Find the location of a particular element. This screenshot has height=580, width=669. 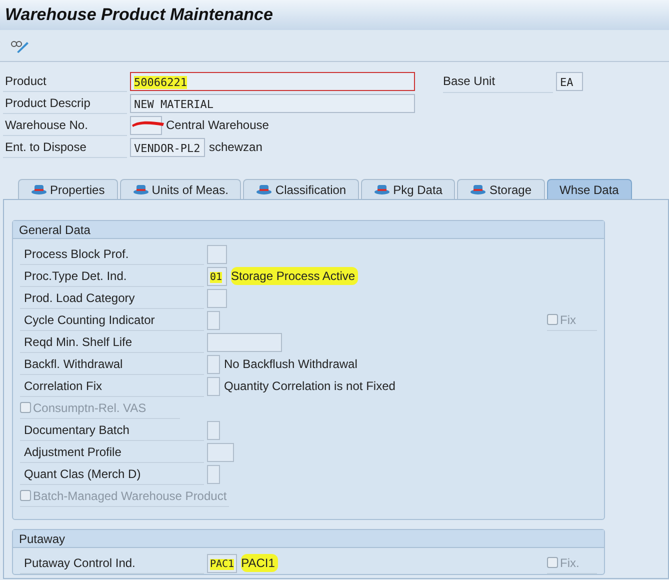

tab: Classification is located at coordinates (301, 189).